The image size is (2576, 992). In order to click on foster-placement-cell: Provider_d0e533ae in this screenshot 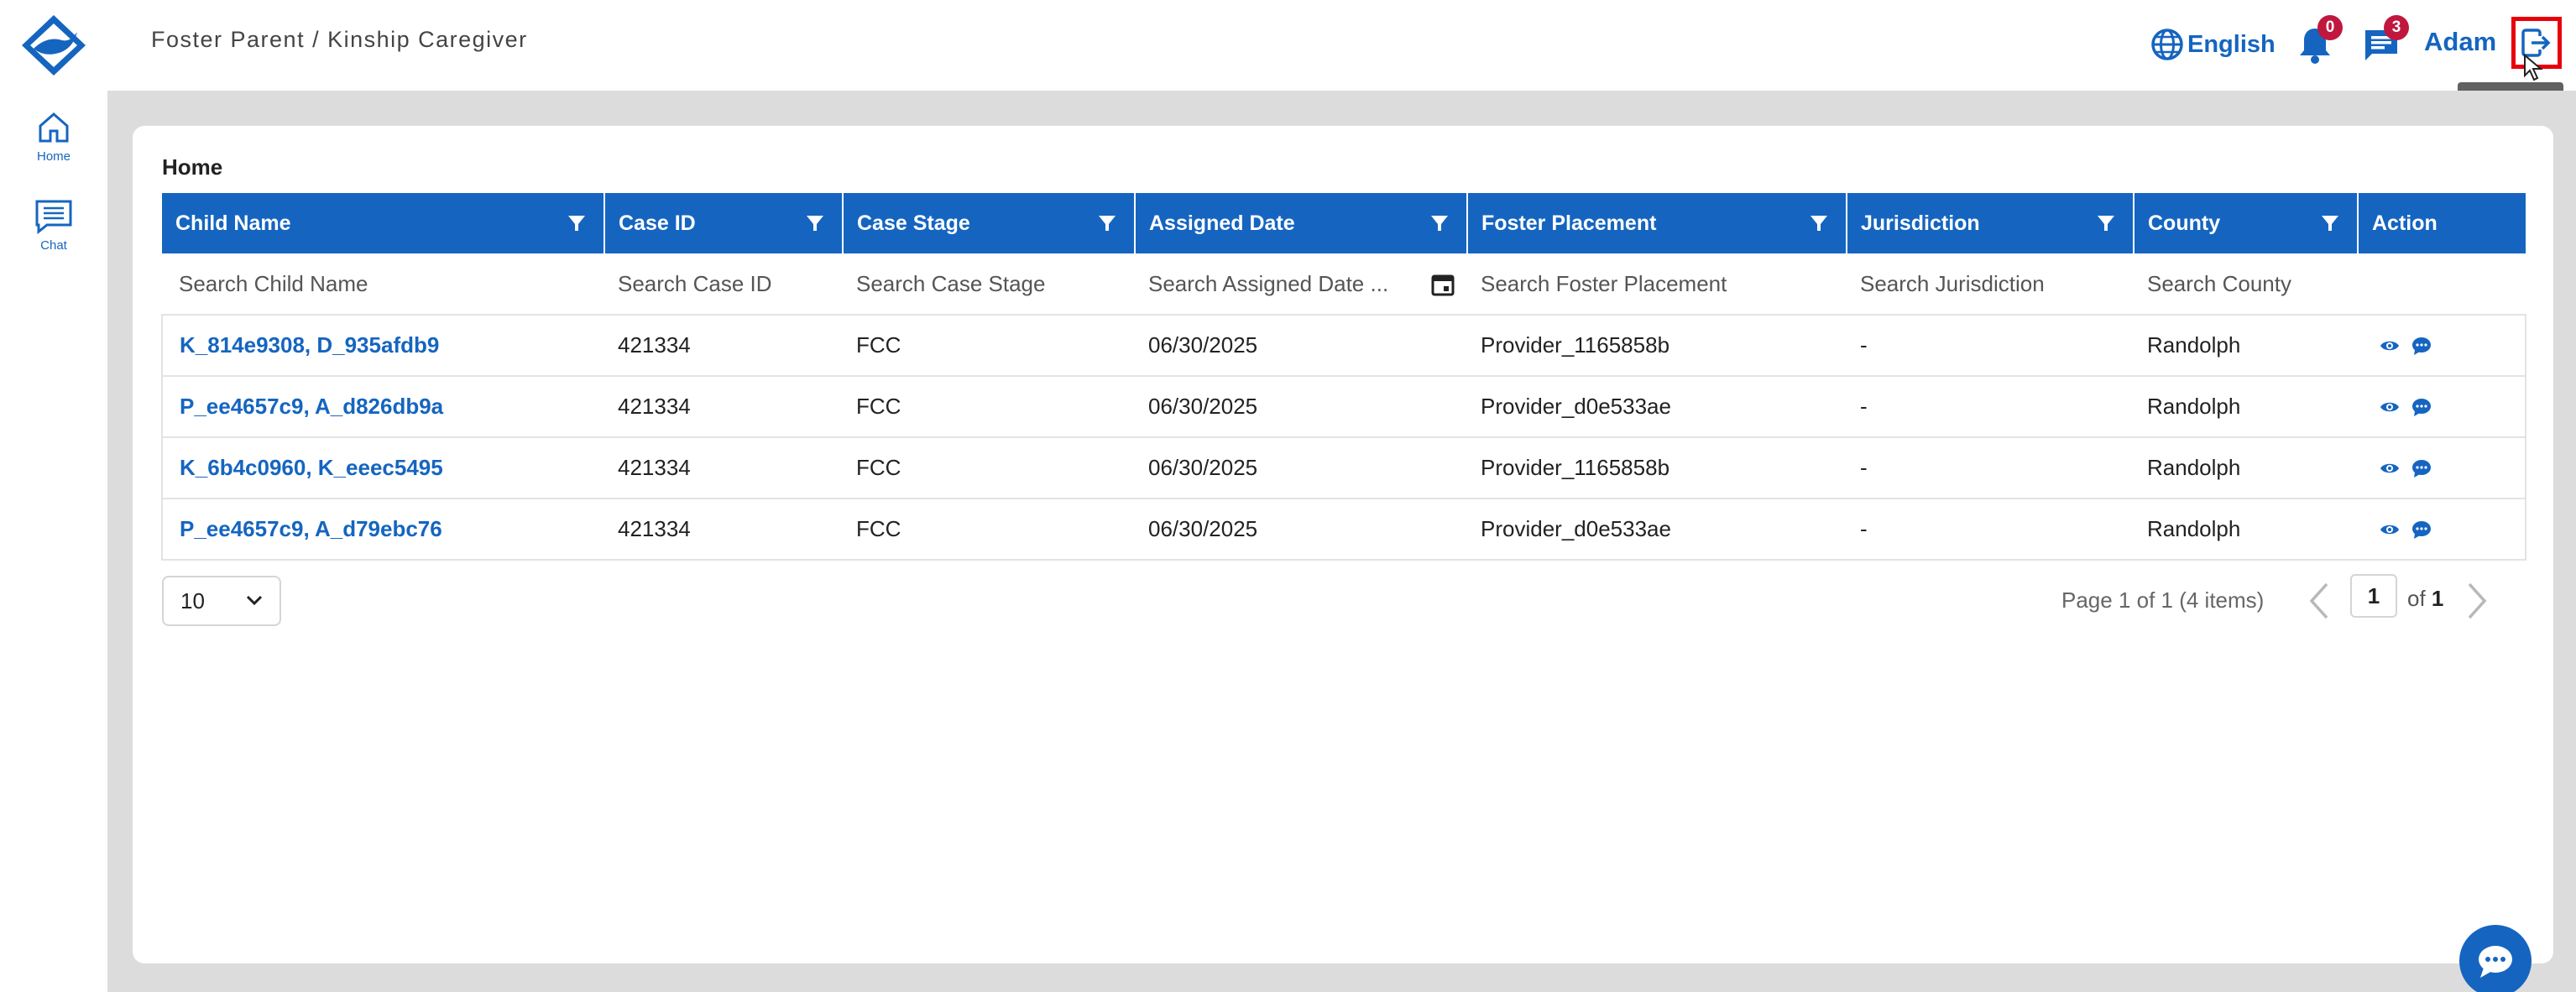, I will do `click(1657, 407)`.